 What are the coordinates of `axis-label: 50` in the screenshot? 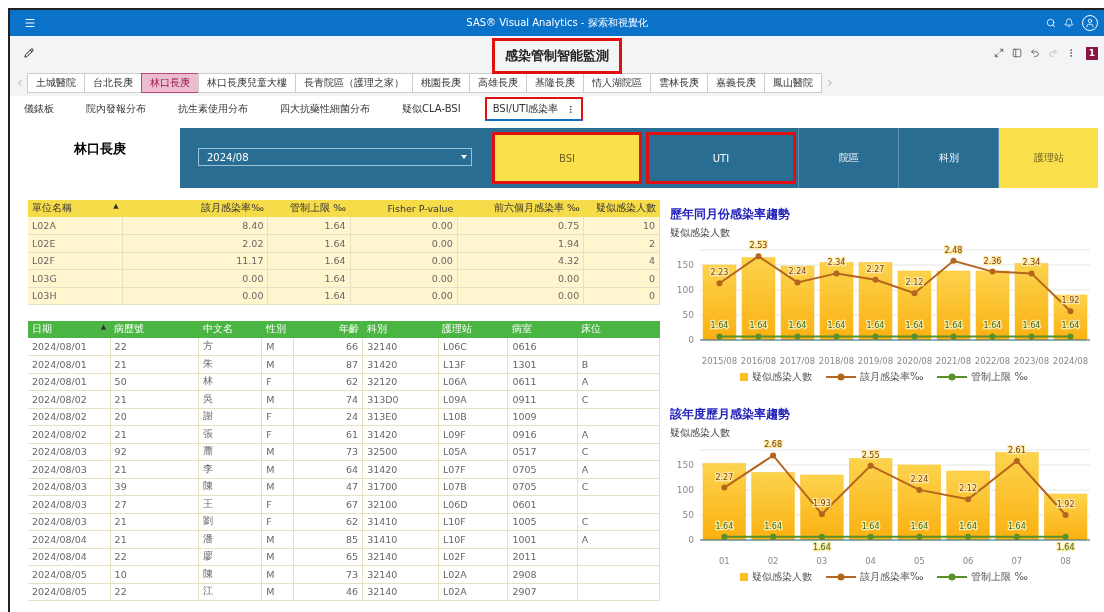 It's located at (688, 315).